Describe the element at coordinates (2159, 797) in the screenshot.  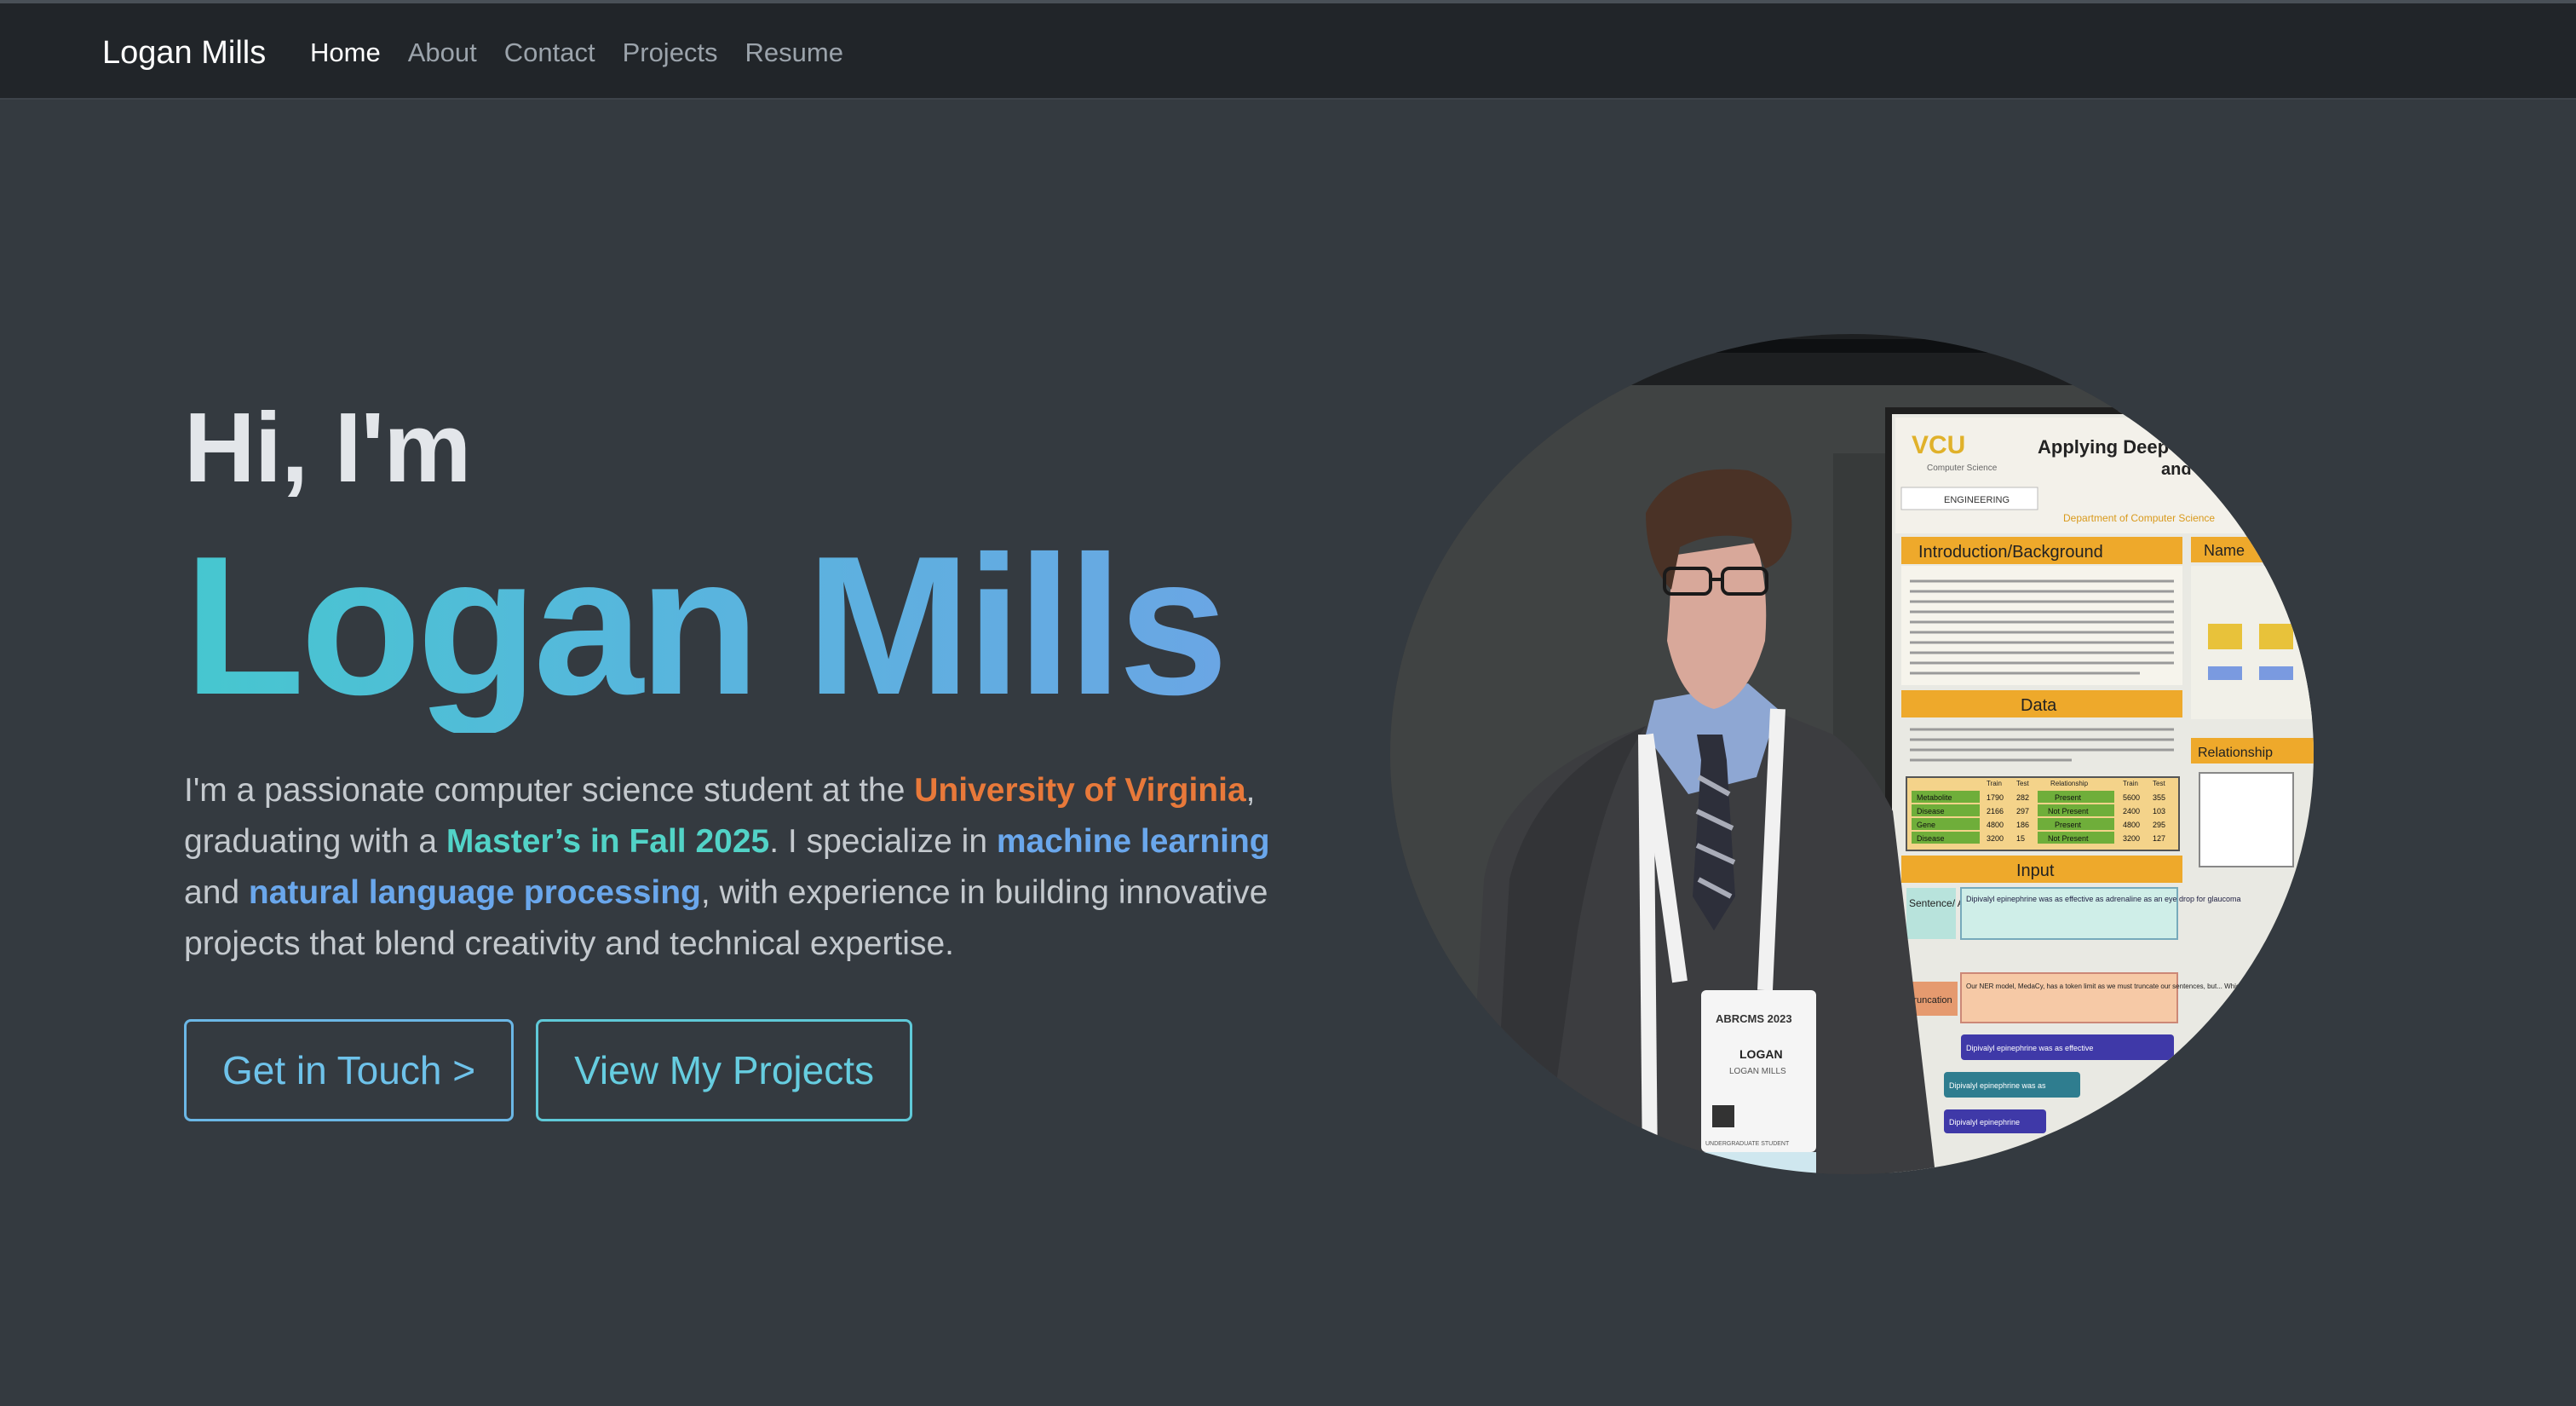
I see `table-cell: 355` at that location.